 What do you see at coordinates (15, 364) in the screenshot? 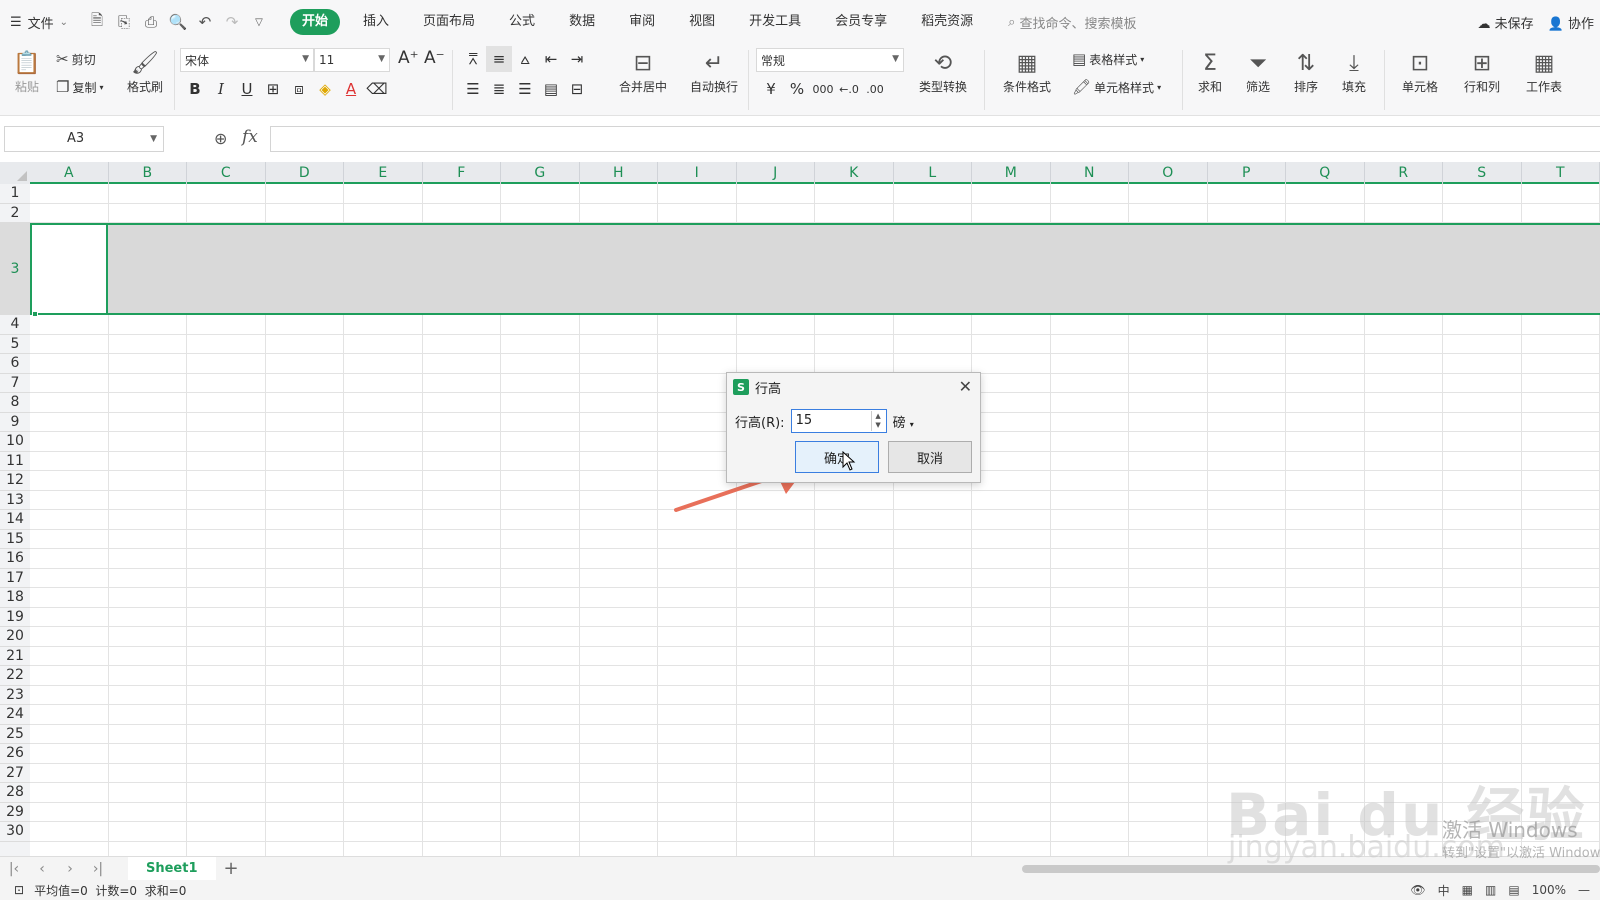
I see `row-header-6: 6` at bounding box center [15, 364].